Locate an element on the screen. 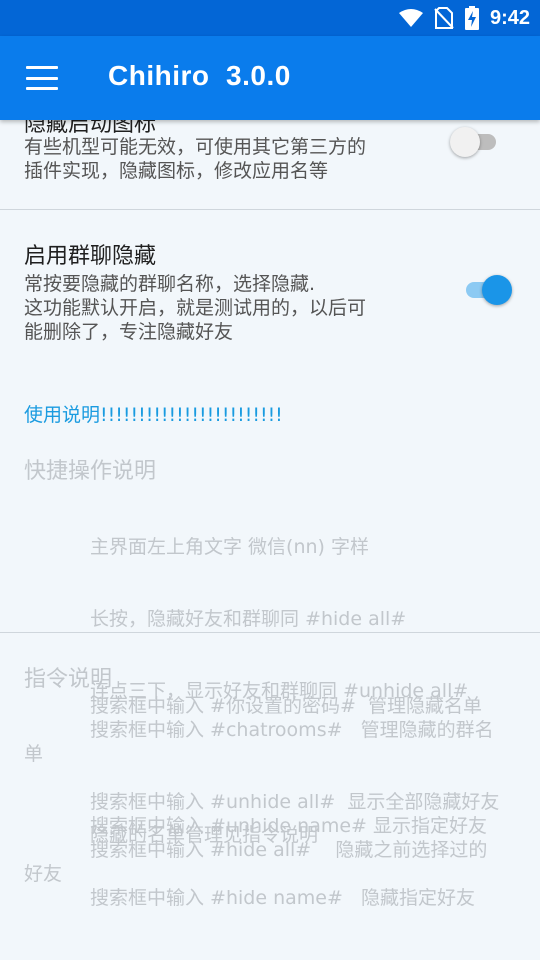  command-line-wrap: 单 is located at coordinates (34, 754).